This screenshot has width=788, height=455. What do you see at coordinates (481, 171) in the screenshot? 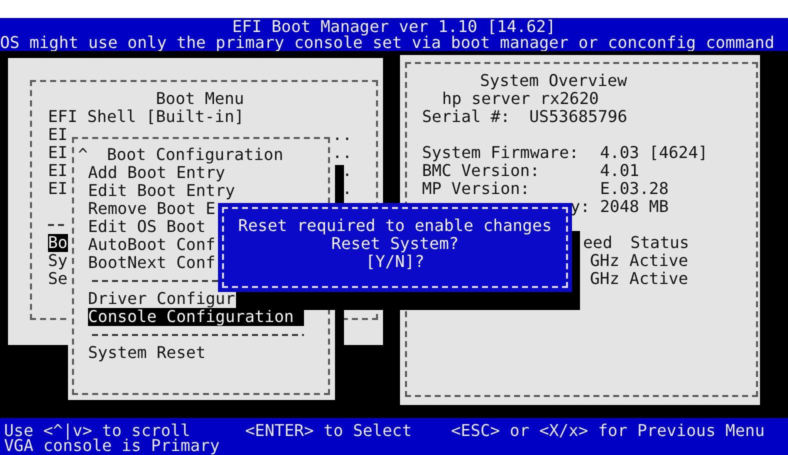
I see `field-label: BMC Version:` at bounding box center [481, 171].